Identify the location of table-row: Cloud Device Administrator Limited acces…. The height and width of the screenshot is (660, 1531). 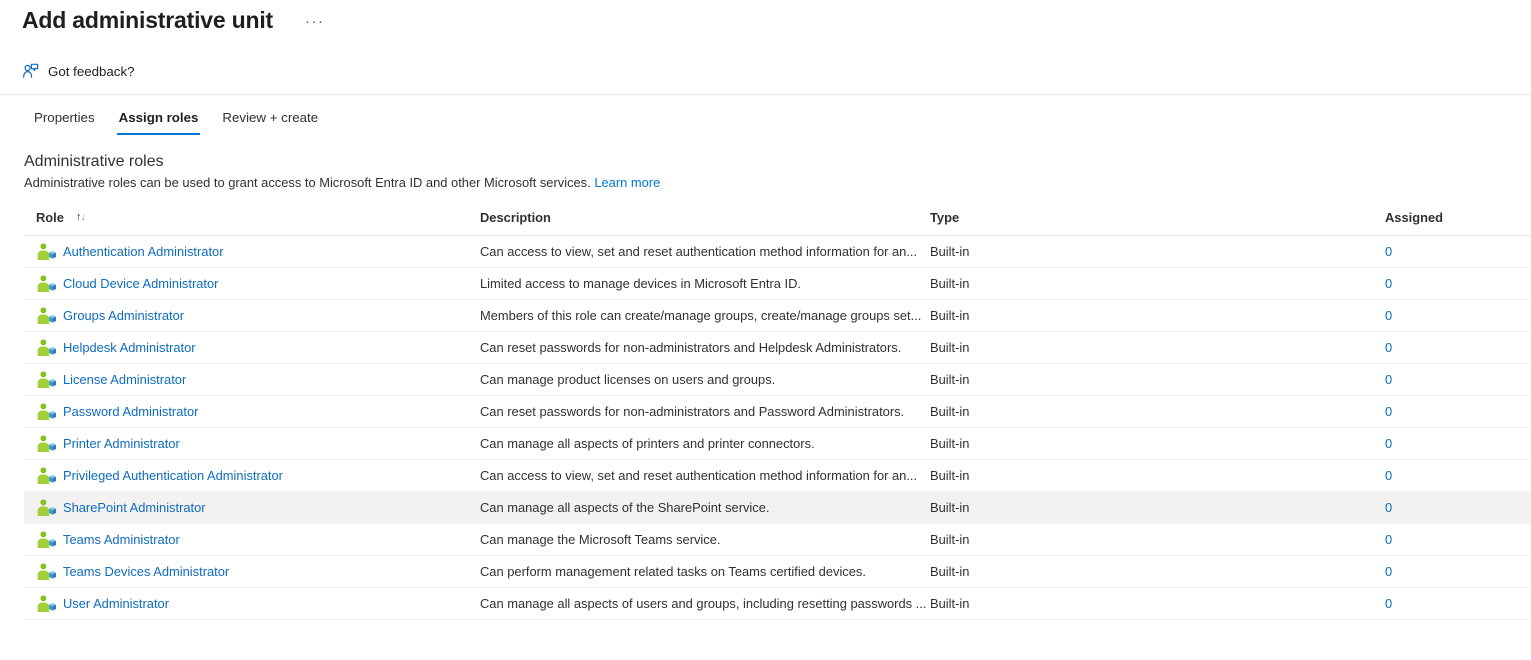
(777, 284).